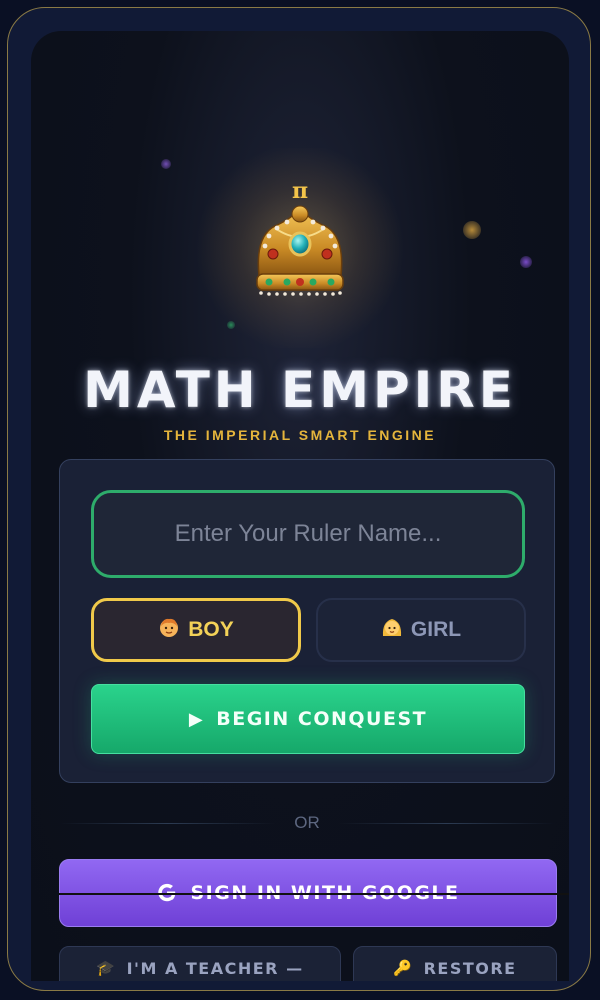 The image size is (600, 1000). I want to click on restore-button: 🔑 RESTORE, so click(455, 963).